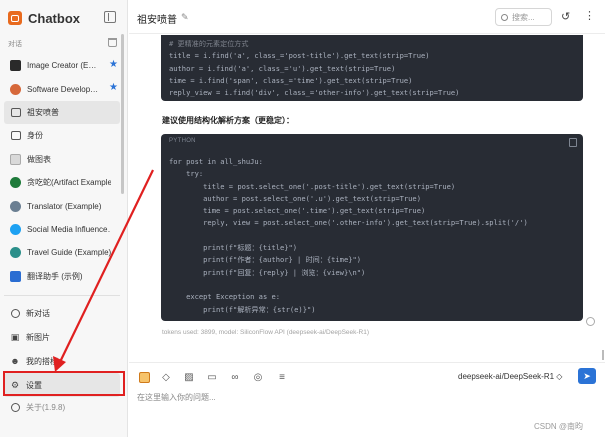 This screenshot has height=437, width=605. I want to click on about-label: 关于(1.9.8), so click(46, 407).